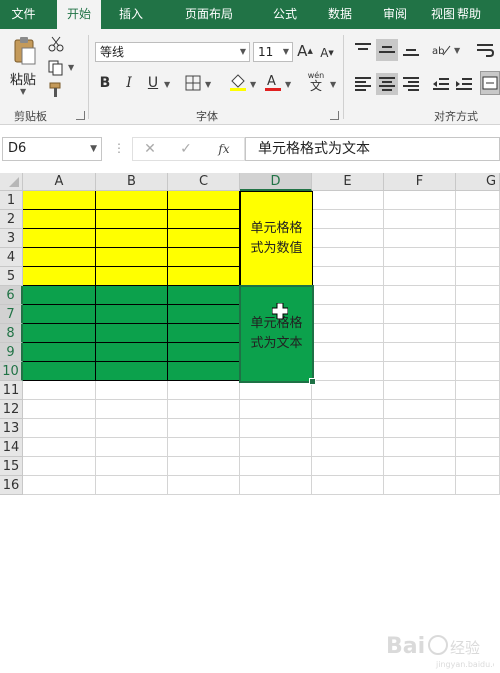 The width and height of the screenshot is (500, 673). I want to click on cell-c4, so click(204, 257).